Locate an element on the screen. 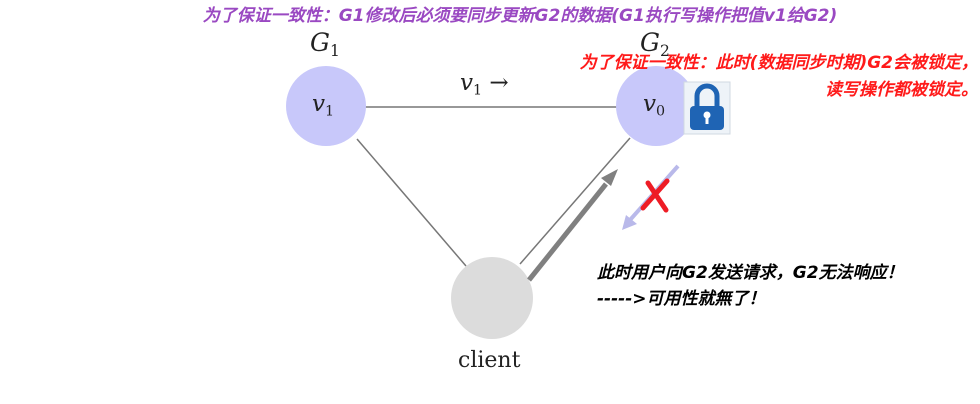 Image resolution: width=980 pixels, height=404 pixels. g1-value: v1 is located at coordinates (323, 105).